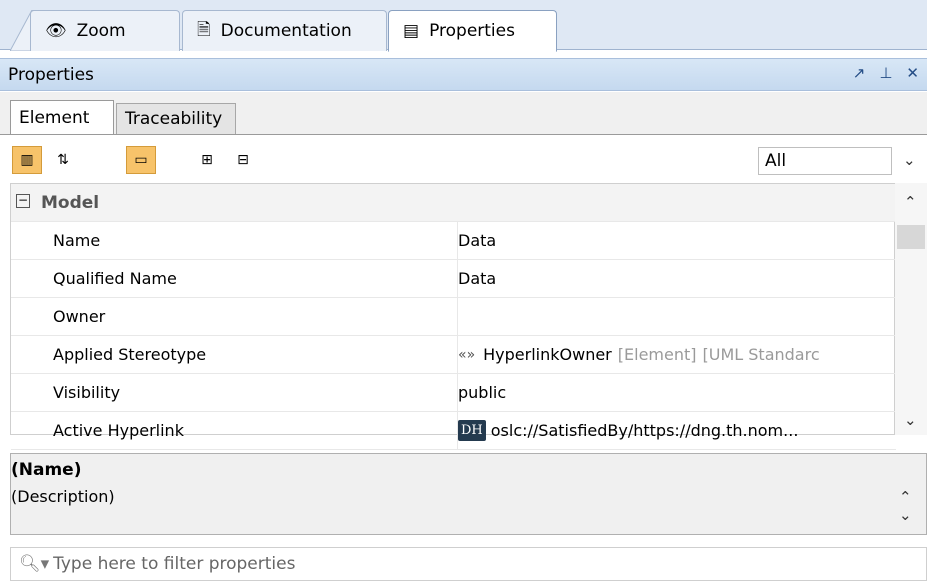 This screenshot has width=927, height=583. Describe the element at coordinates (911, 237) in the screenshot. I see `scrollbar-thumb` at that location.